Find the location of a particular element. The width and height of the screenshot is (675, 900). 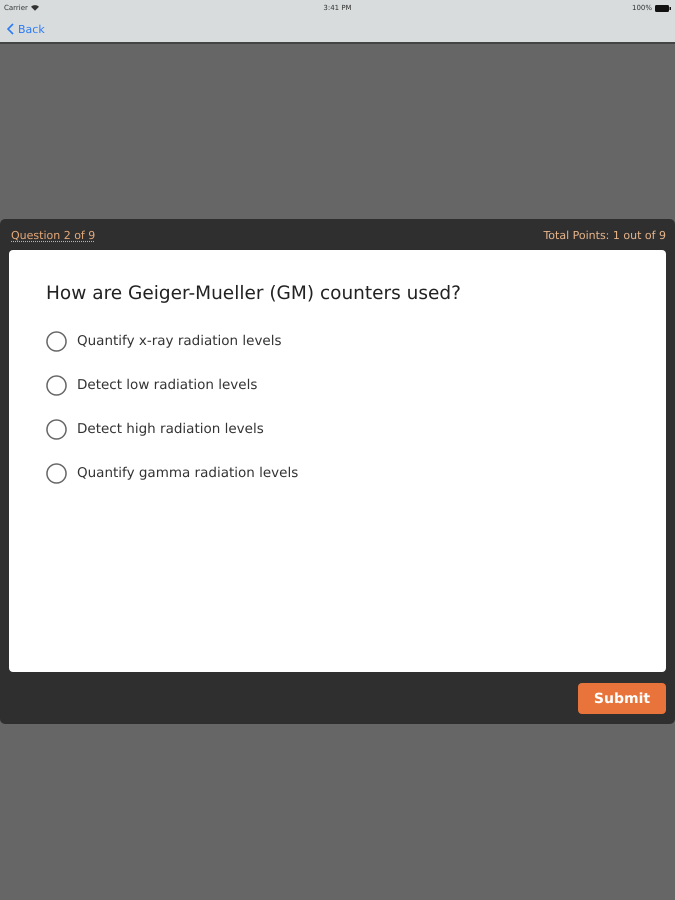

option-label: Quantify x-ray radiation levels is located at coordinates (179, 341).